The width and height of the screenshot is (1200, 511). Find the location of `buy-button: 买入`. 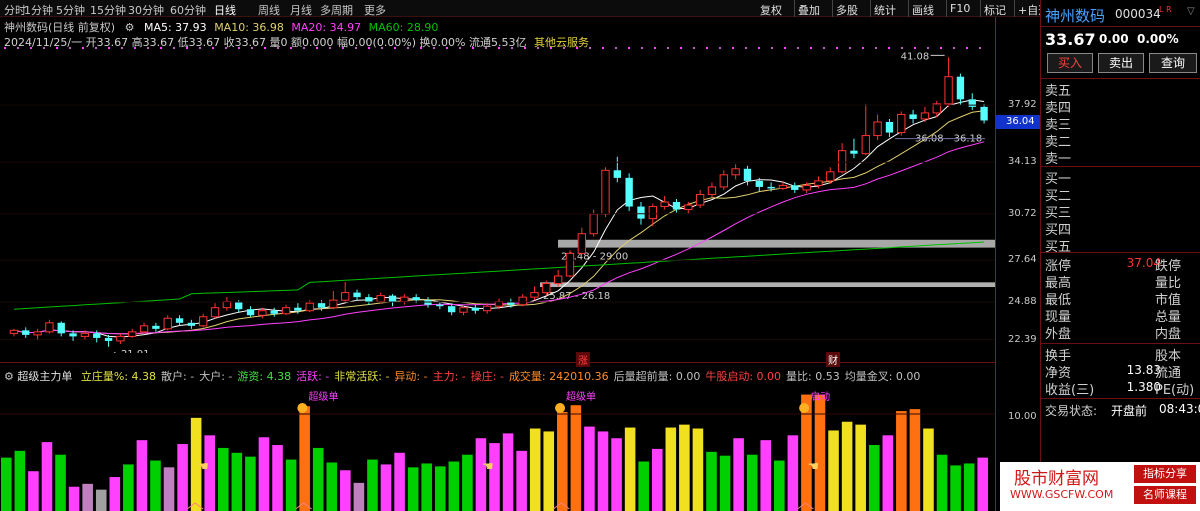

buy-button: 买入 is located at coordinates (1070, 63).